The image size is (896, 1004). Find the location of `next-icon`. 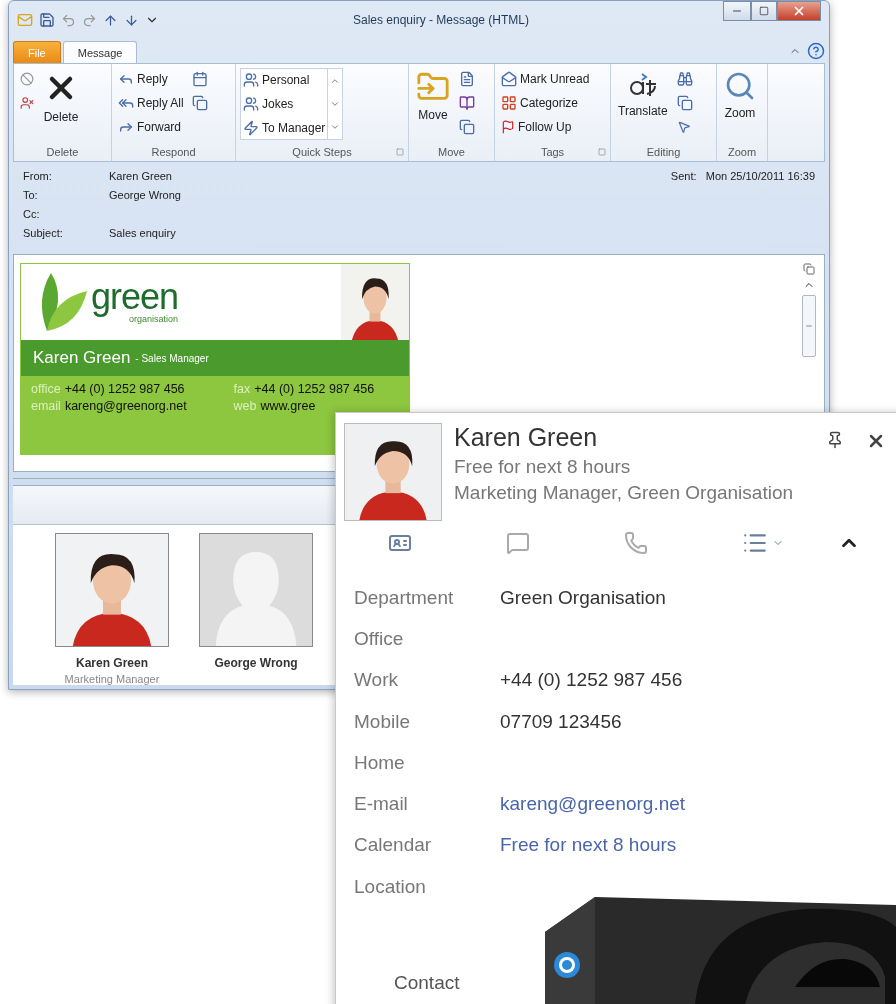

next-icon is located at coordinates (131, 20).